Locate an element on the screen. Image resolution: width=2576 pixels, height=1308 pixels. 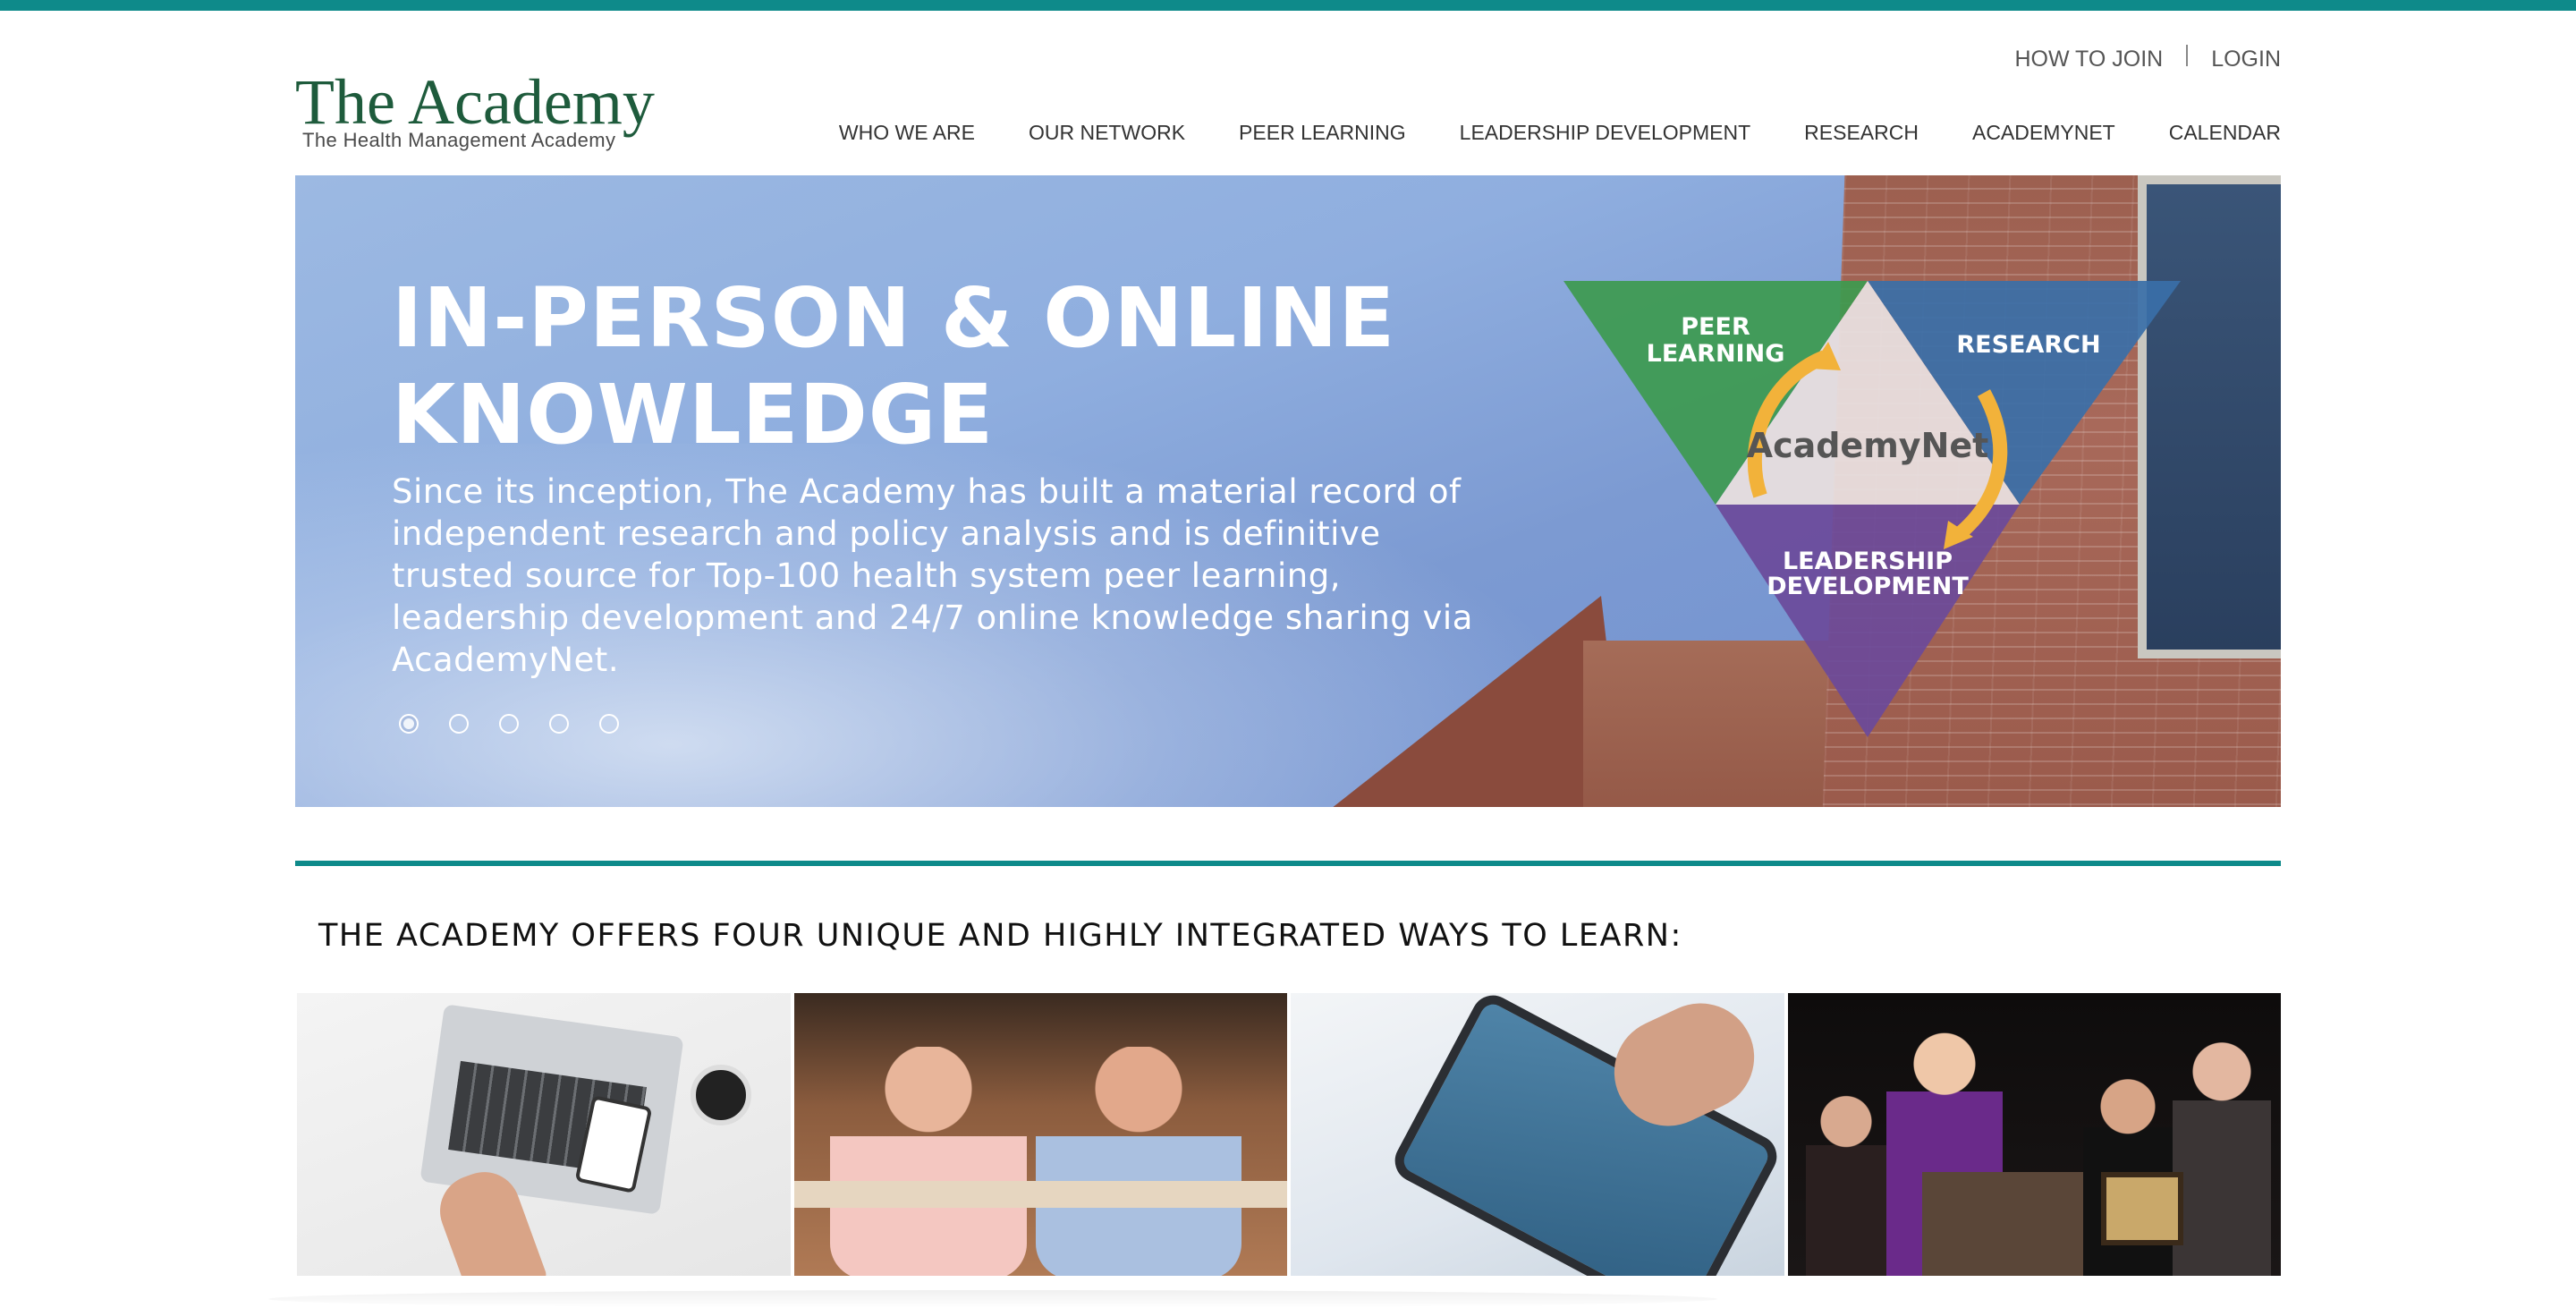
nav-peer-learning: PEER LEARNING is located at coordinates (1322, 133).